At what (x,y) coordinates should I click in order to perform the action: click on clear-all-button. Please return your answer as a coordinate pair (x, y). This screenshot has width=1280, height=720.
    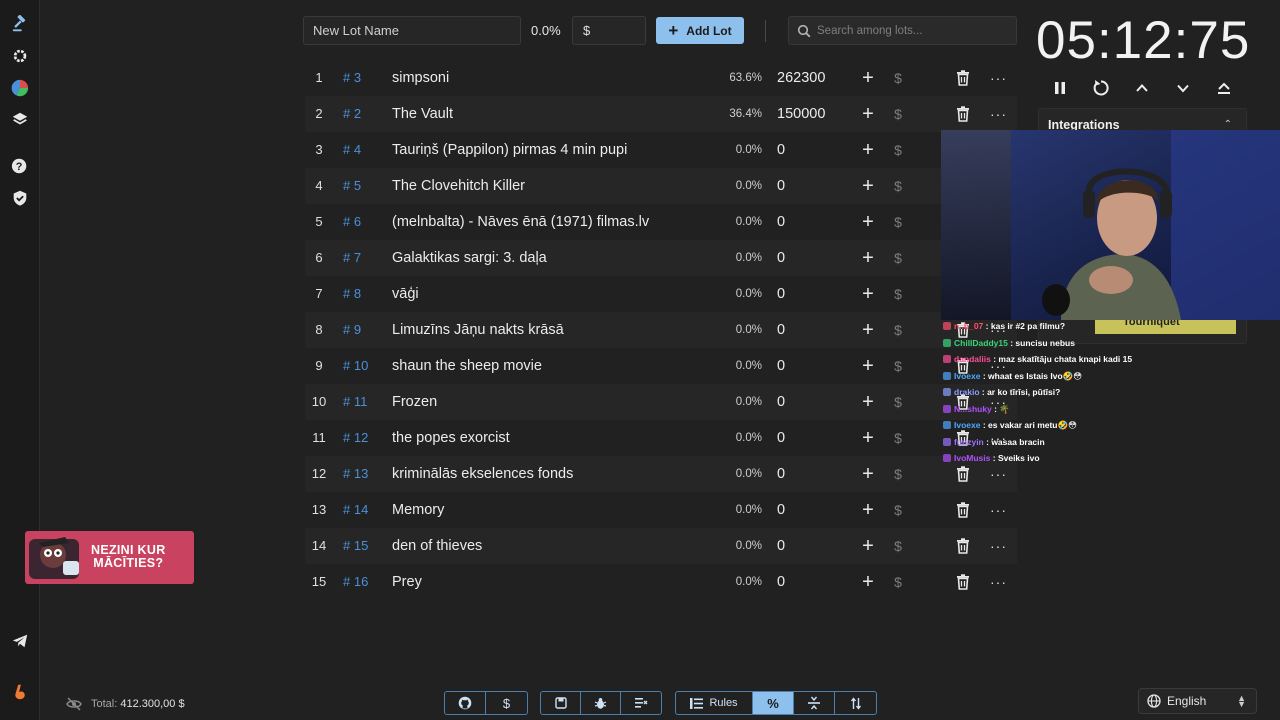
    Looking at the image, I should click on (641, 703).